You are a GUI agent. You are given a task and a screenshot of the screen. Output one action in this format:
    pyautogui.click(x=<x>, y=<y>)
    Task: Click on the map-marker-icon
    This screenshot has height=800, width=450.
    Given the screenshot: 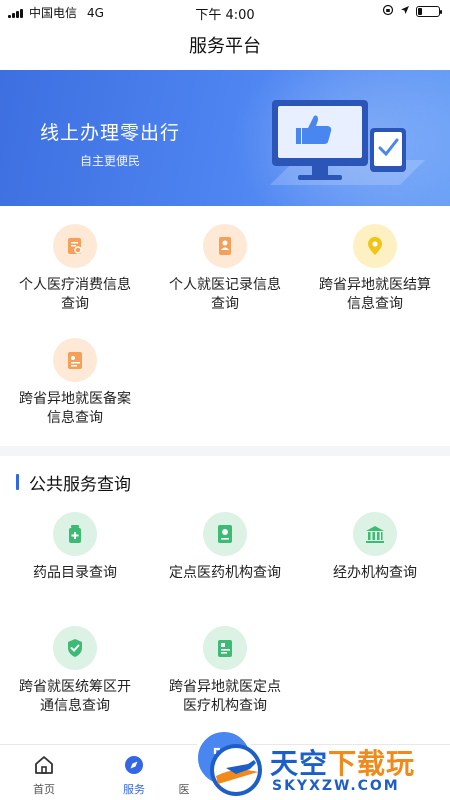 What is the action you would take?
    pyautogui.click(x=225, y=534)
    